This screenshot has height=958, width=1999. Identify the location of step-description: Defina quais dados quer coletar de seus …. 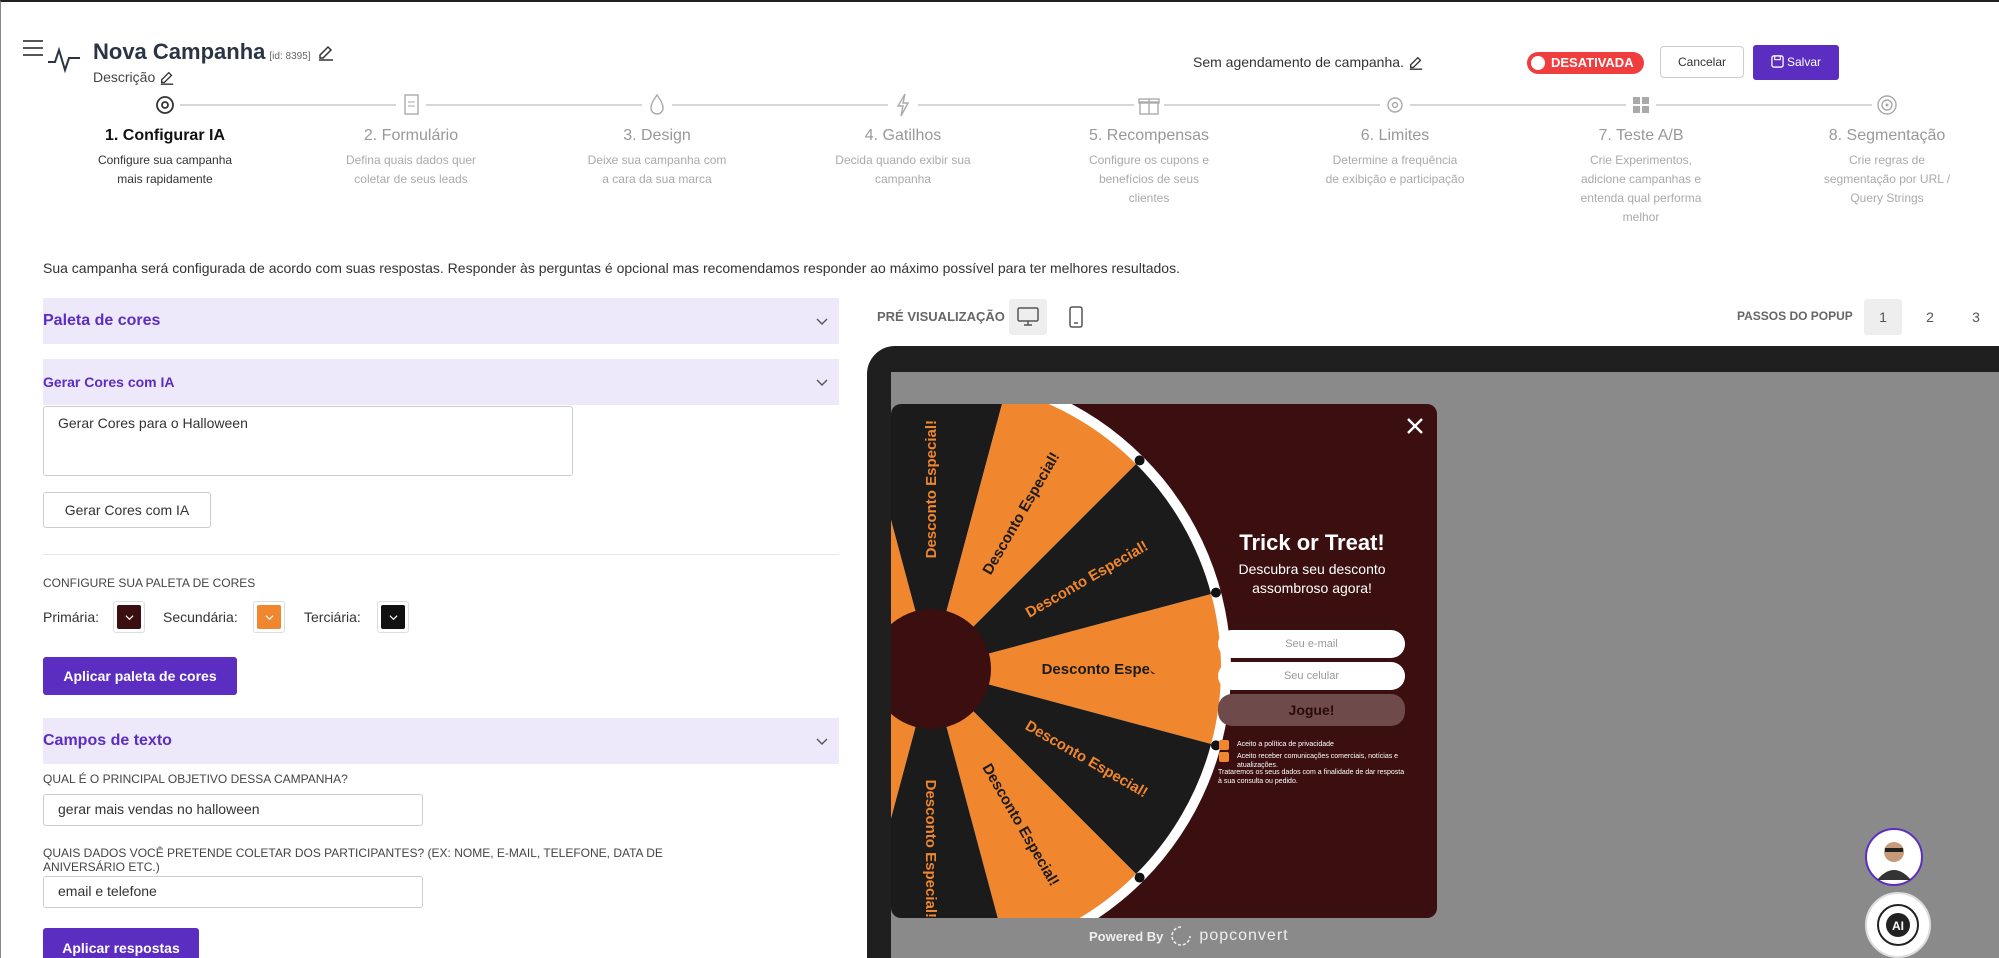
(411, 169).